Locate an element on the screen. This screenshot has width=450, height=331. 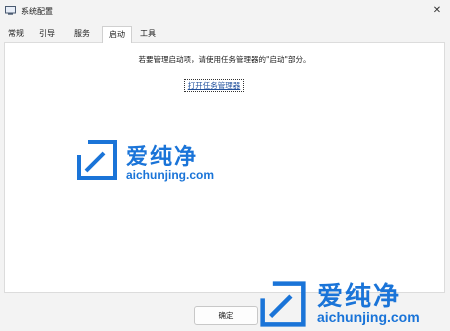
startup-message: 若要管理启动项，请使用任务管理器的"启动"部分。 is located at coordinates (224, 59).